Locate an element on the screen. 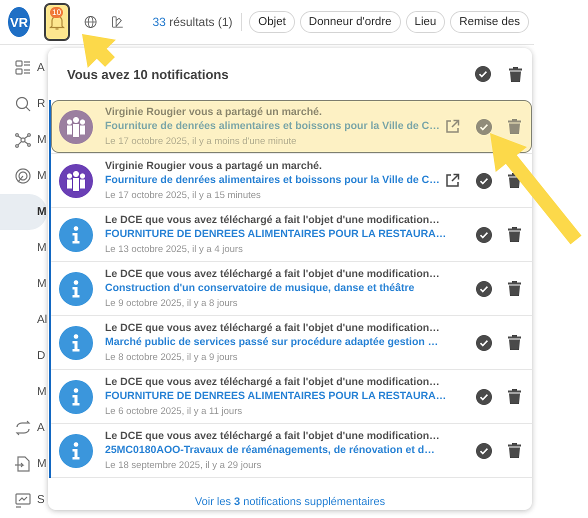  filter-chip: Donneur d'ordre is located at coordinates (350, 22).